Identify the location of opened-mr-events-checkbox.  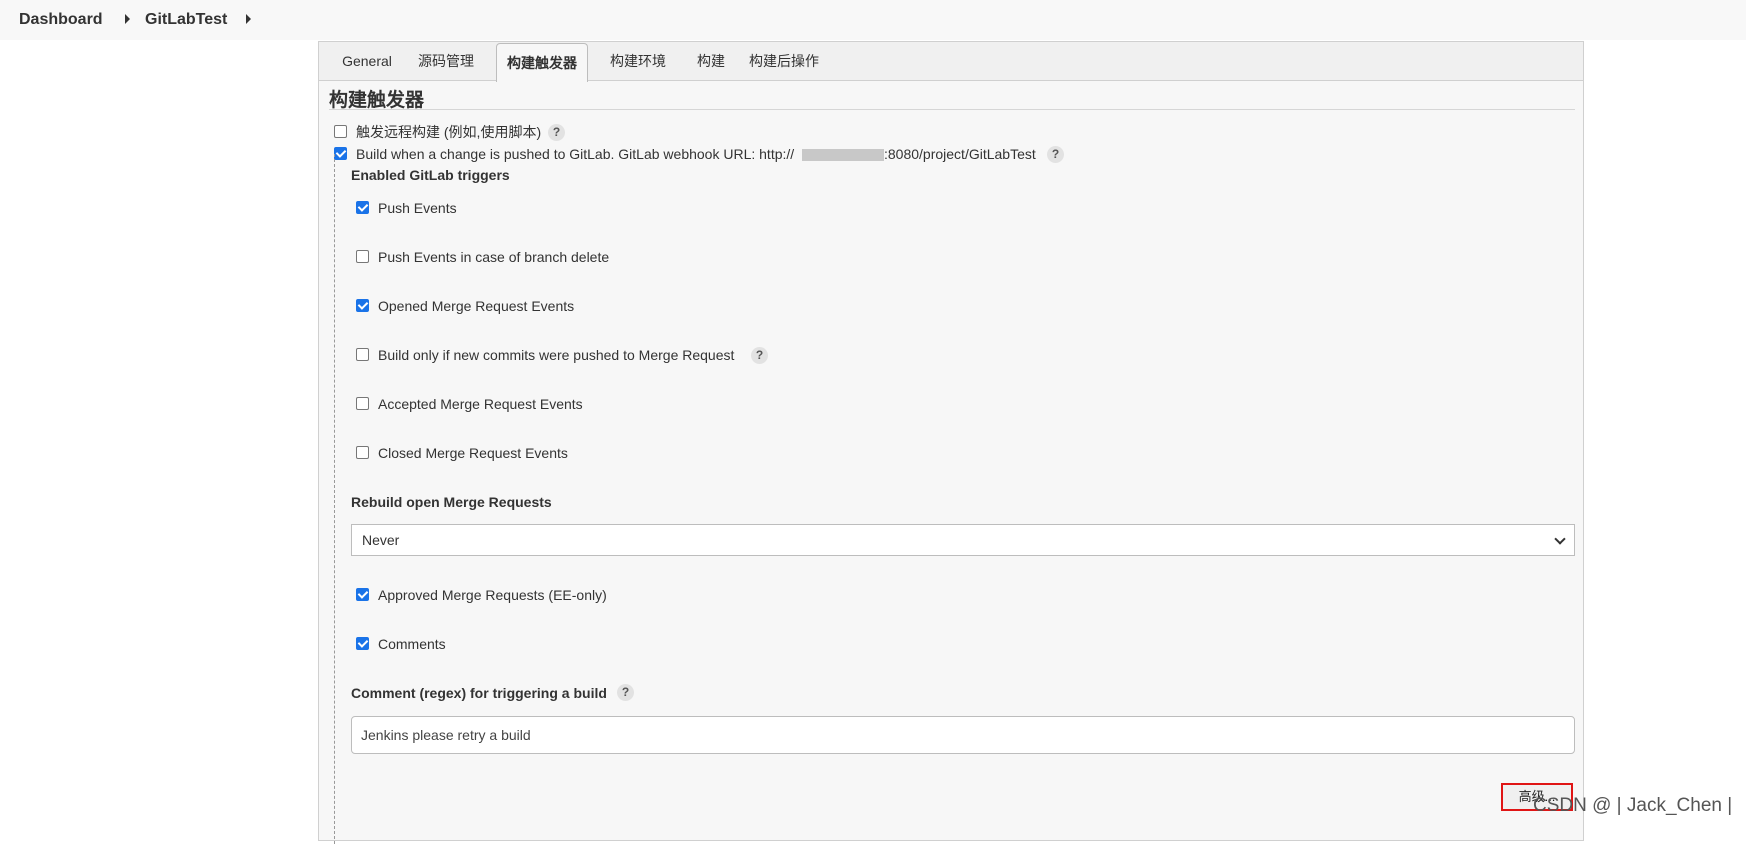
(362, 305).